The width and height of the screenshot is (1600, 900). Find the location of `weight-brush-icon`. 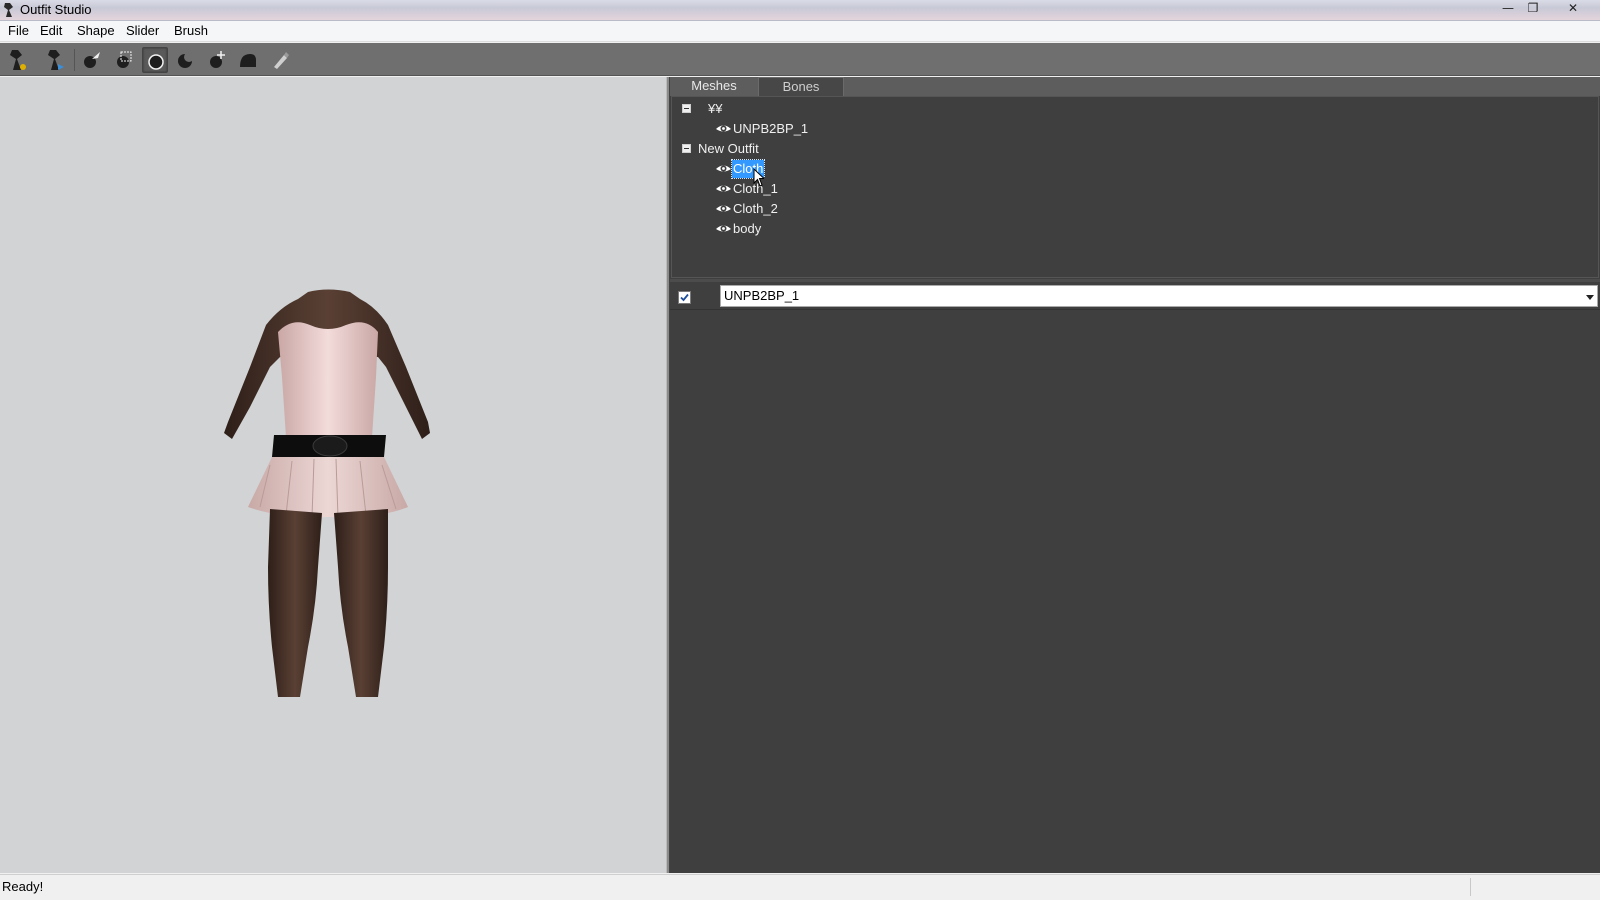

weight-brush-icon is located at coordinates (281, 60).